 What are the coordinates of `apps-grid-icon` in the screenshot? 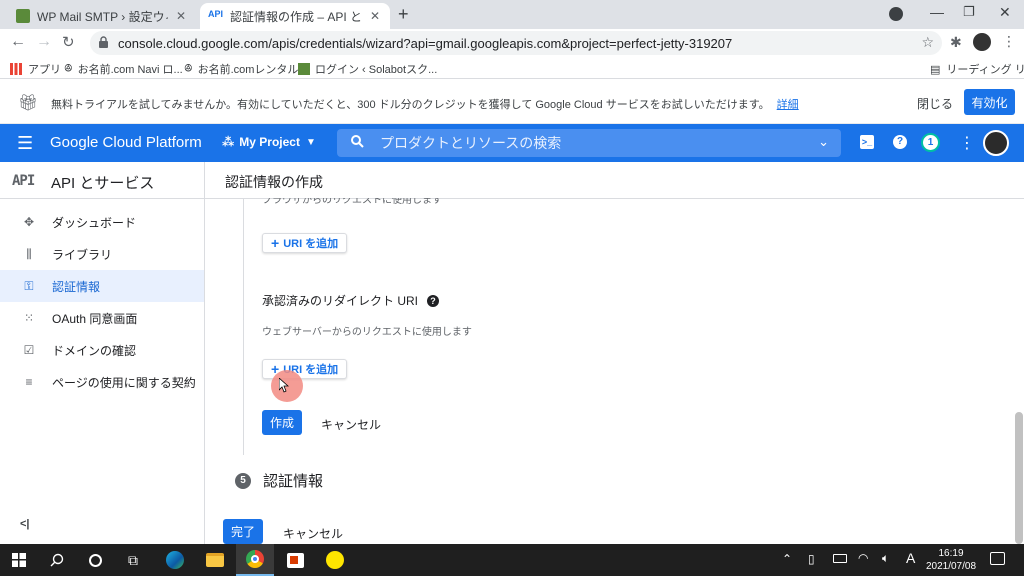 It's located at (16, 69).